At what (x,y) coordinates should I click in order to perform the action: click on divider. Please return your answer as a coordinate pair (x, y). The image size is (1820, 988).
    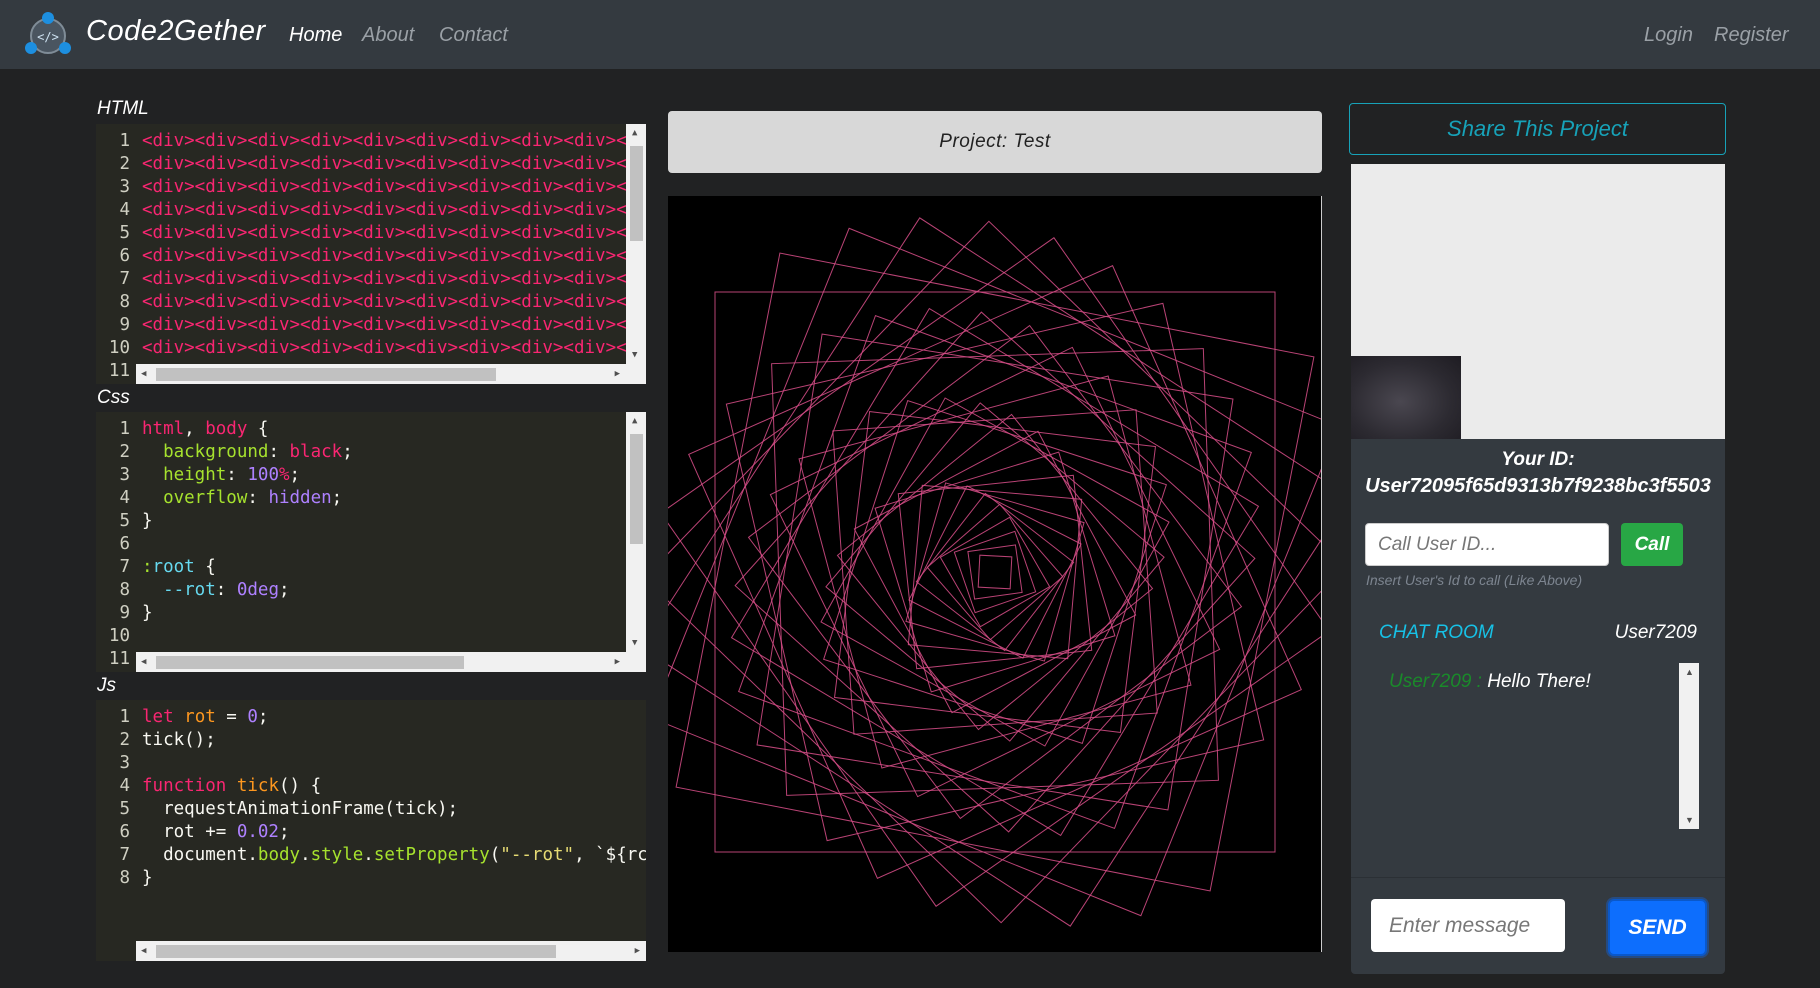
    Looking at the image, I should click on (1538, 877).